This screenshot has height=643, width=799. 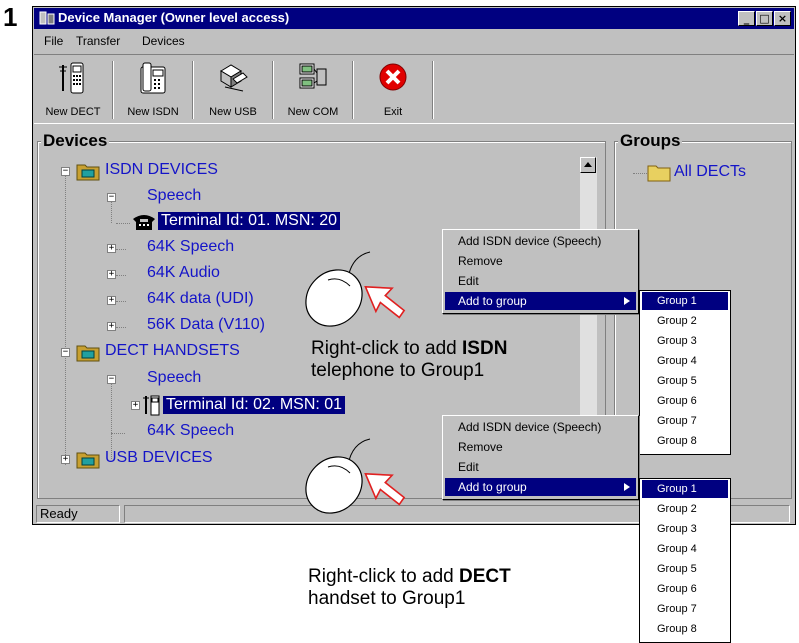 I want to click on menu-transfer: Transfer, so click(x=98, y=41).